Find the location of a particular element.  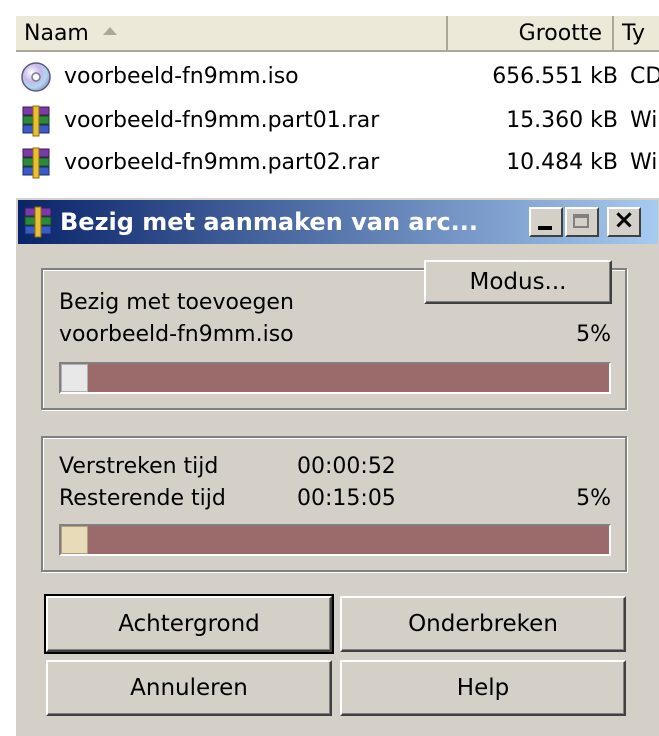

file-size: 10.484 kB is located at coordinates (562, 162).